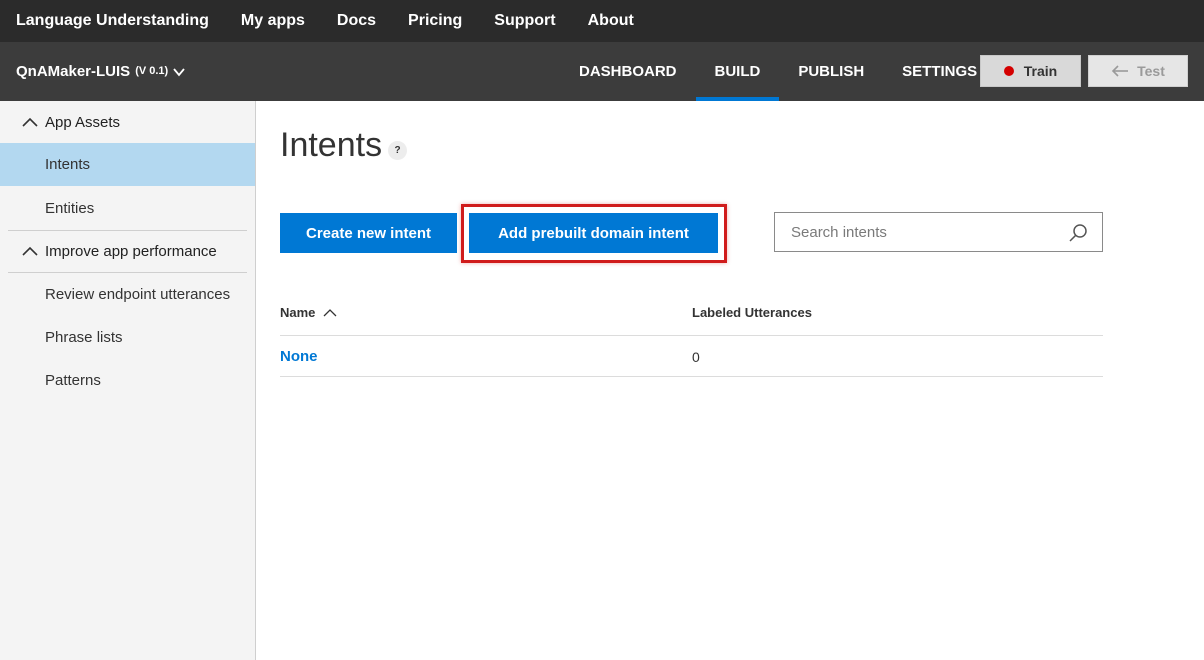 The image size is (1204, 660). Describe the element at coordinates (330, 313) in the screenshot. I see `sort-ascending-icon` at that location.